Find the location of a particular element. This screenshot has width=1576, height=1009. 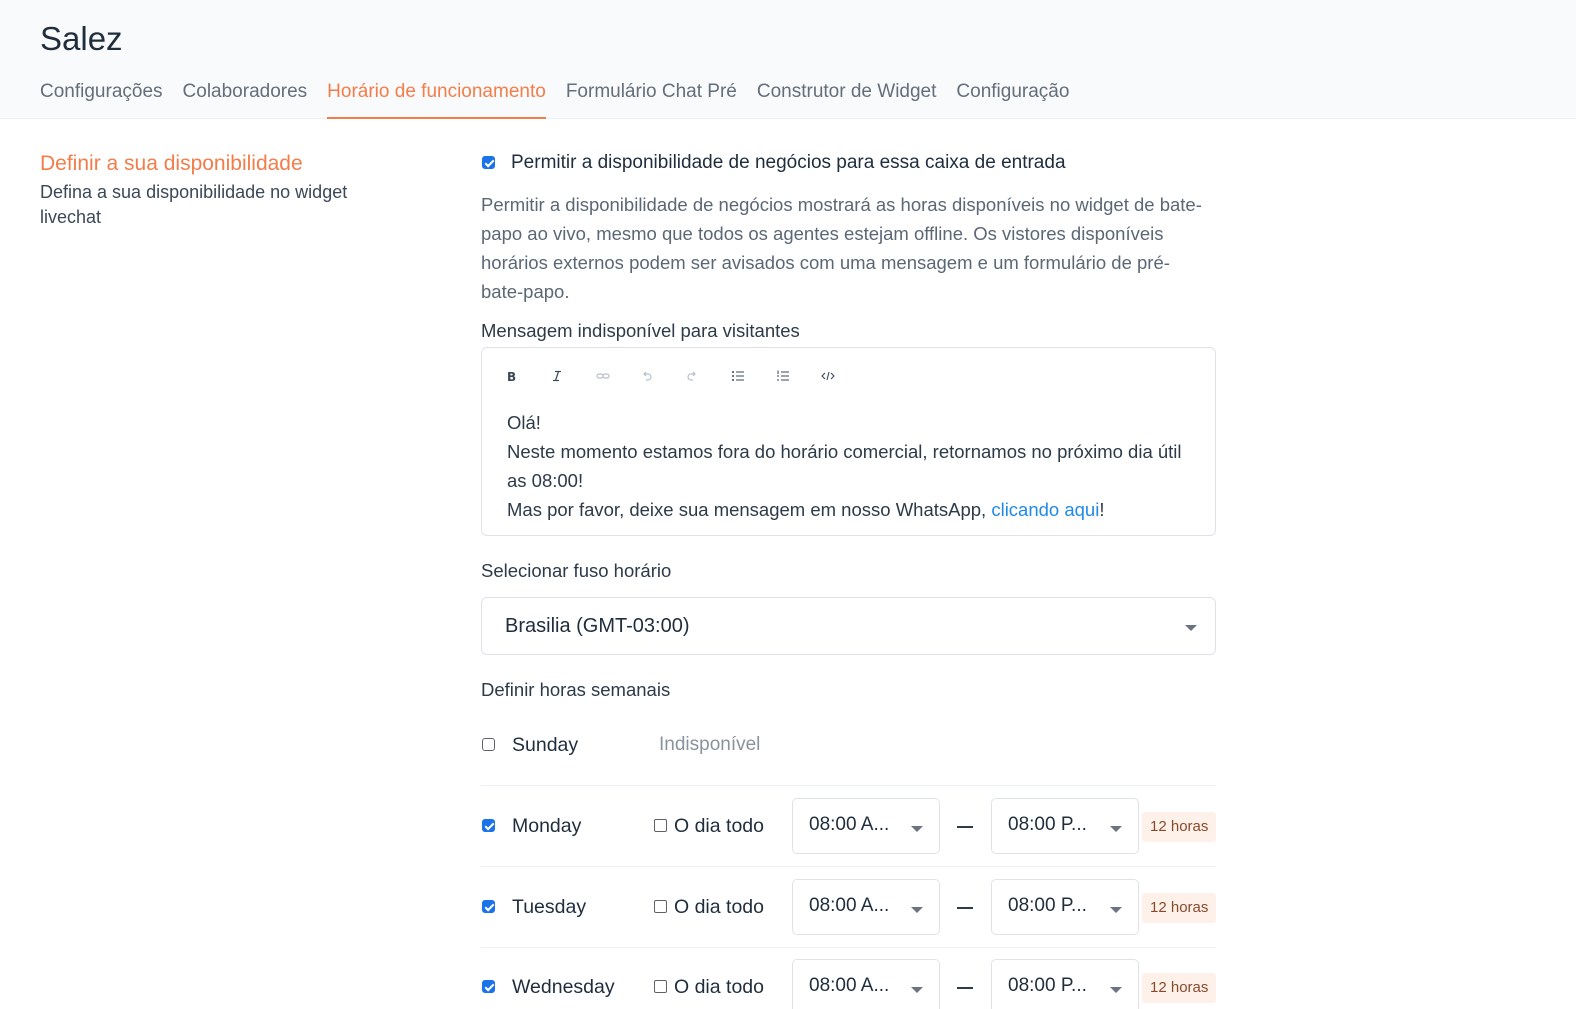

message-text: ! is located at coordinates (1102, 509).